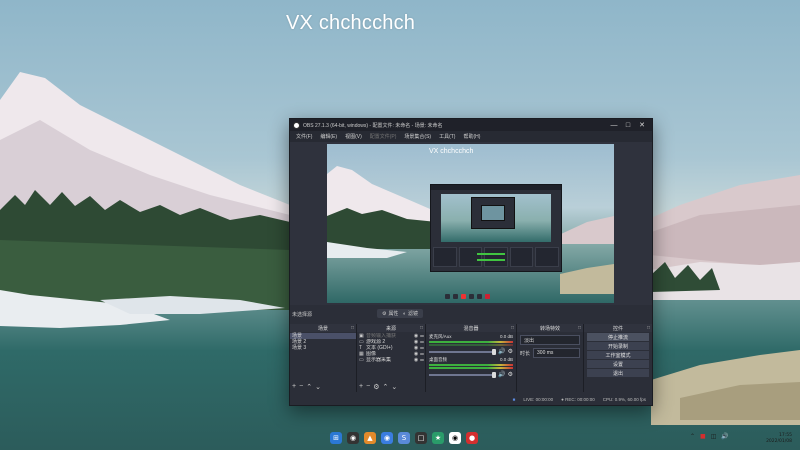  What do you see at coordinates (417, 136) in the screenshot?
I see `menu-scene-collection: 场景集合(S)` at bounding box center [417, 136].